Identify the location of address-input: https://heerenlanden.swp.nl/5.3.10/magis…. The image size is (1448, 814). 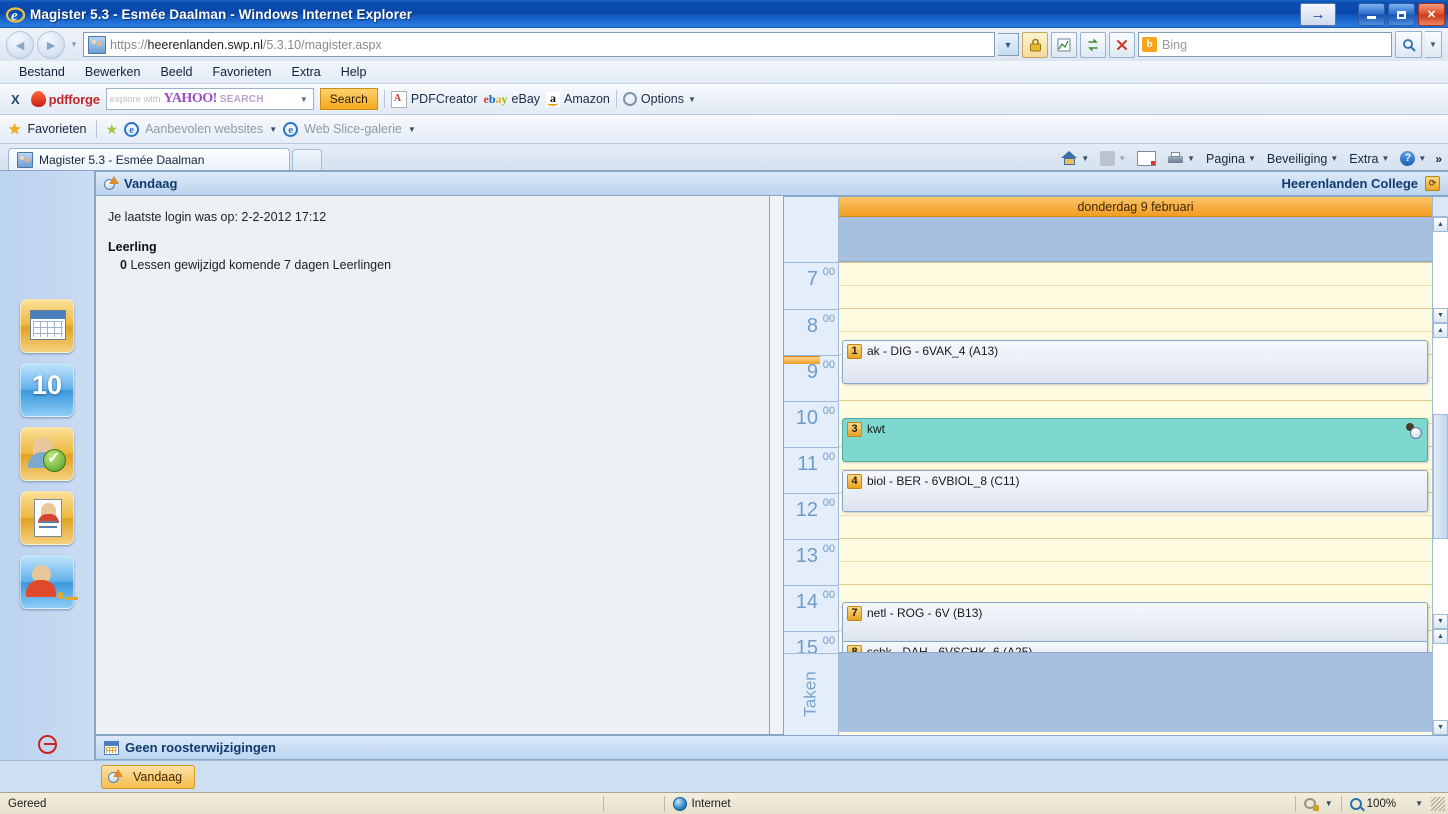
(539, 44).